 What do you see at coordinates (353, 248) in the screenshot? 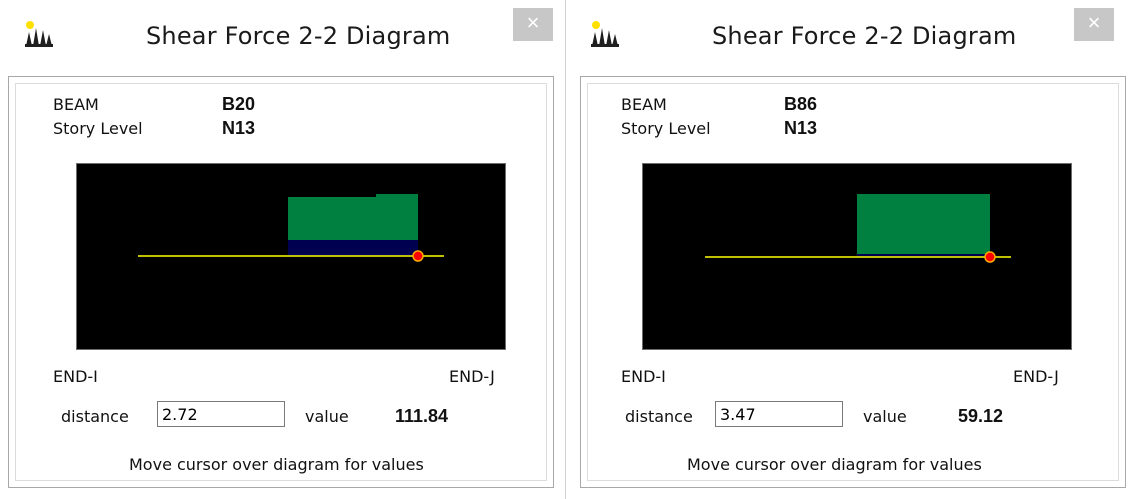
I see `shear-base` at bounding box center [353, 248].